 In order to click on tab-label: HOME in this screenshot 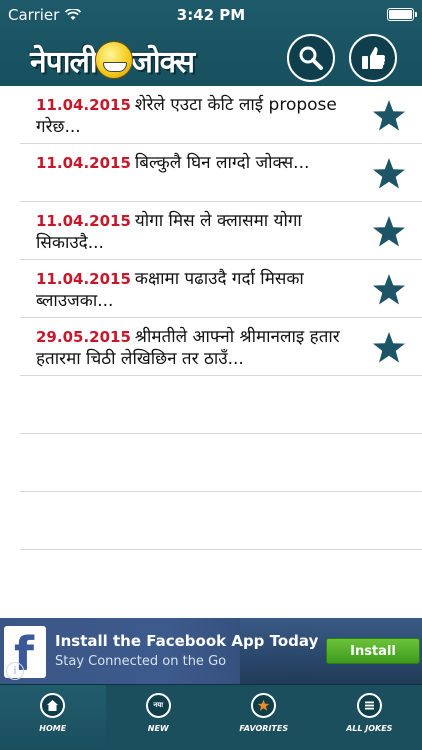, I will do `click(53, 728)`.